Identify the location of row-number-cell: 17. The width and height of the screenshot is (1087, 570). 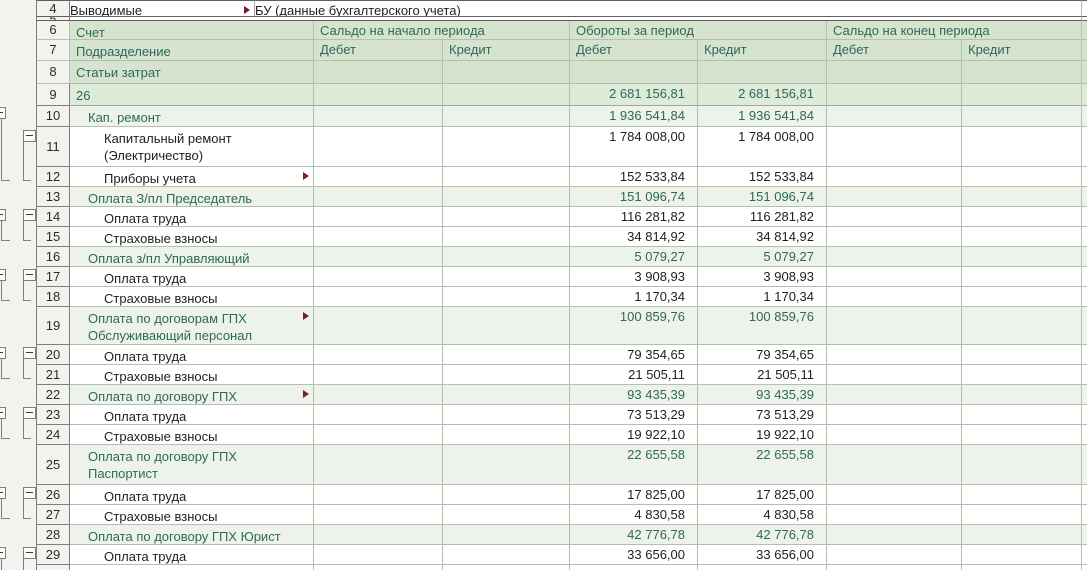
(53, 277).